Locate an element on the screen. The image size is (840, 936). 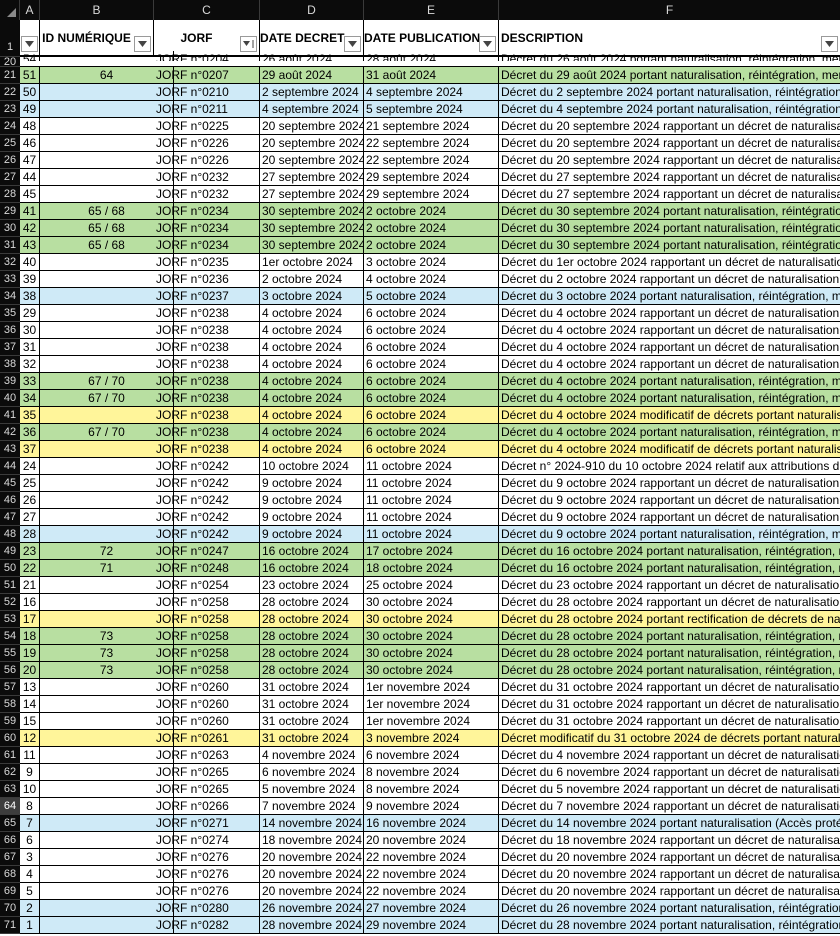
cell-a: 13 is located at coordinates (30, 687).